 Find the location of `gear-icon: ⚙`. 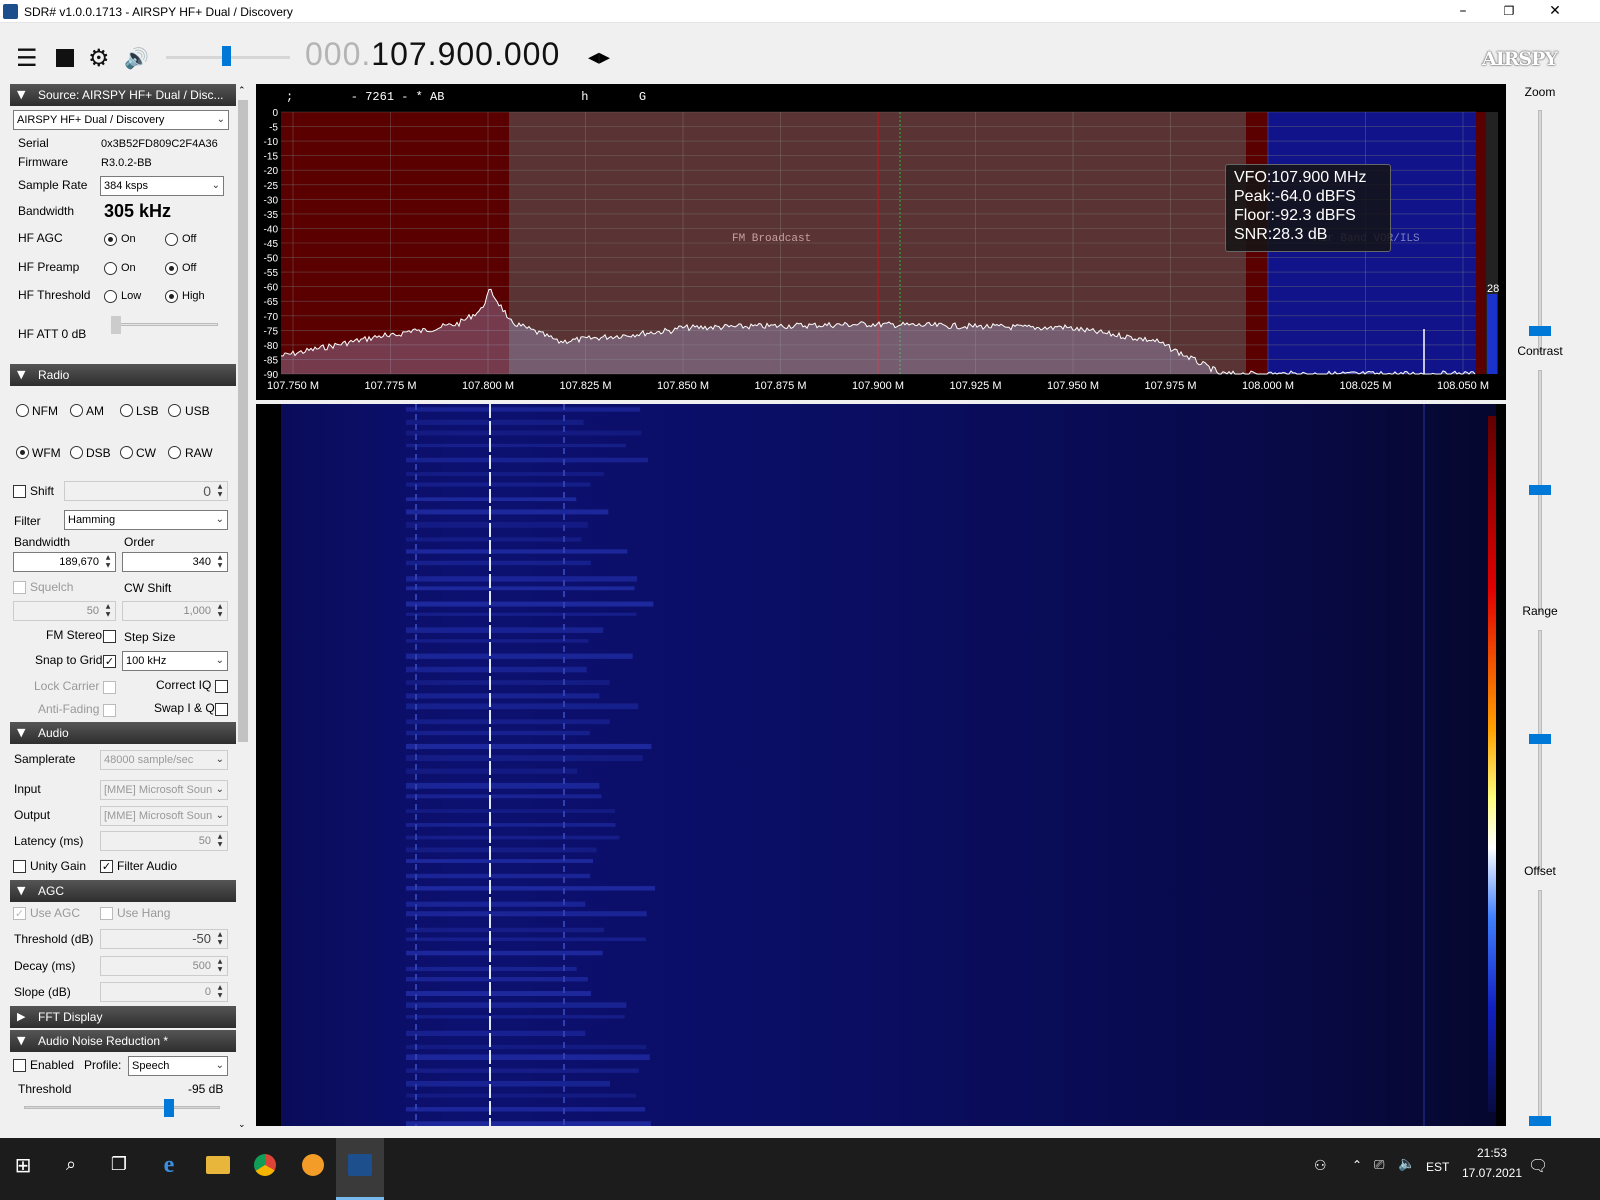

gear-icon: ⚙ is located at coordinates (99, 58).